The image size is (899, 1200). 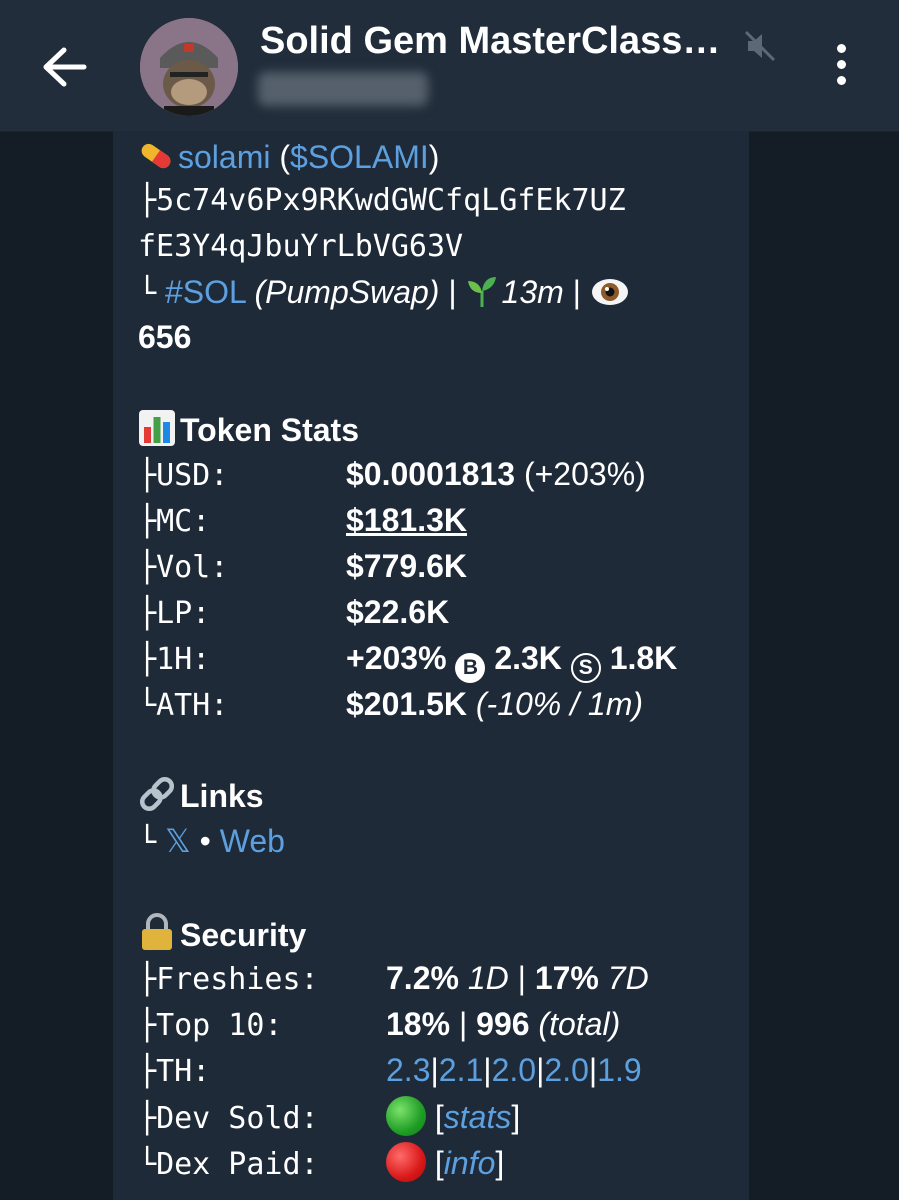 What do you see at coordinates (559, 704) in the screenshot?
I see `ath-change: (-10% / 1m)` at bounding box center [559, 704].